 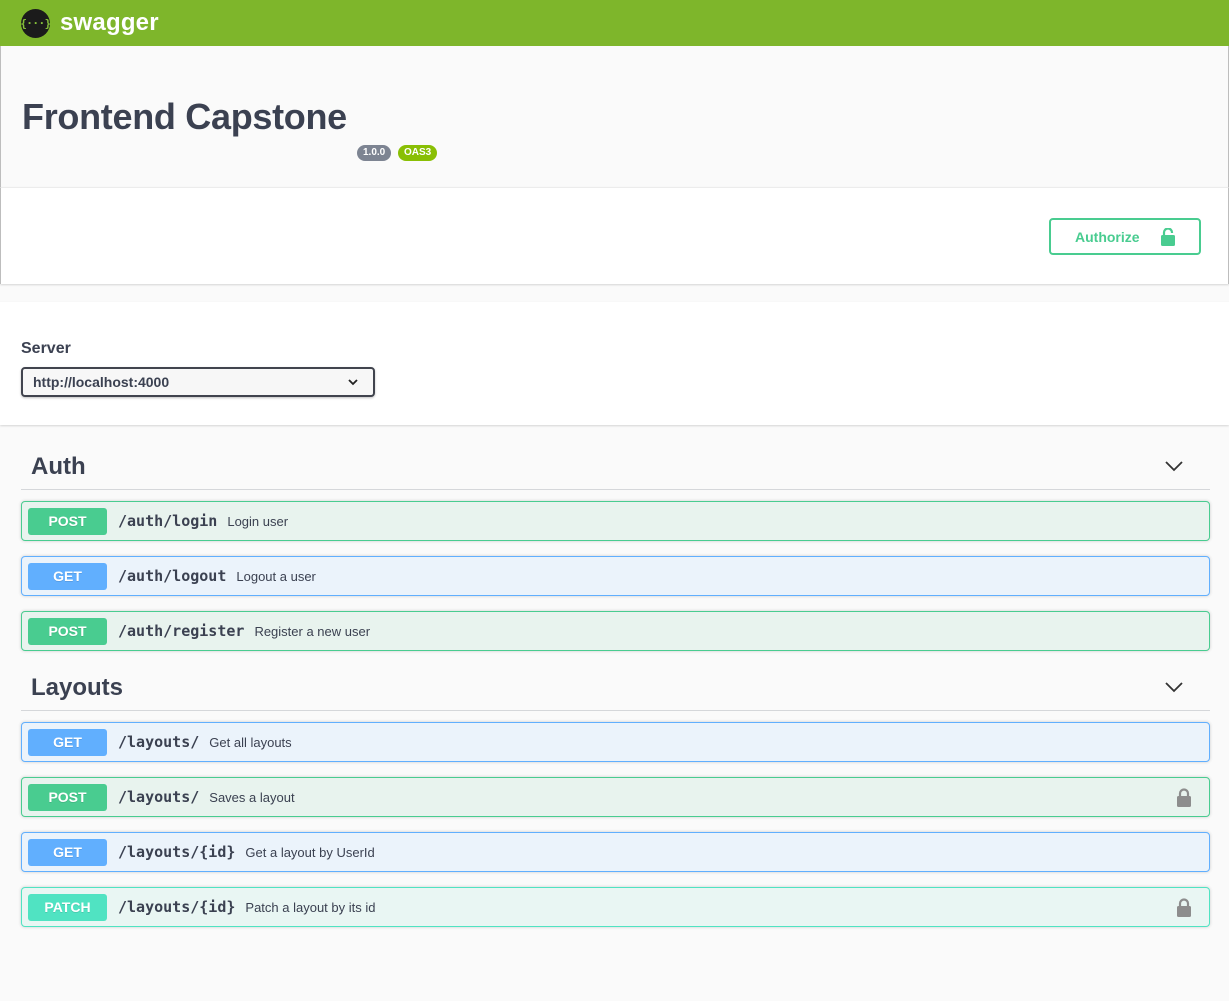 I want to click on server-select: http://localhost:4000, so click(x=198, y=382).